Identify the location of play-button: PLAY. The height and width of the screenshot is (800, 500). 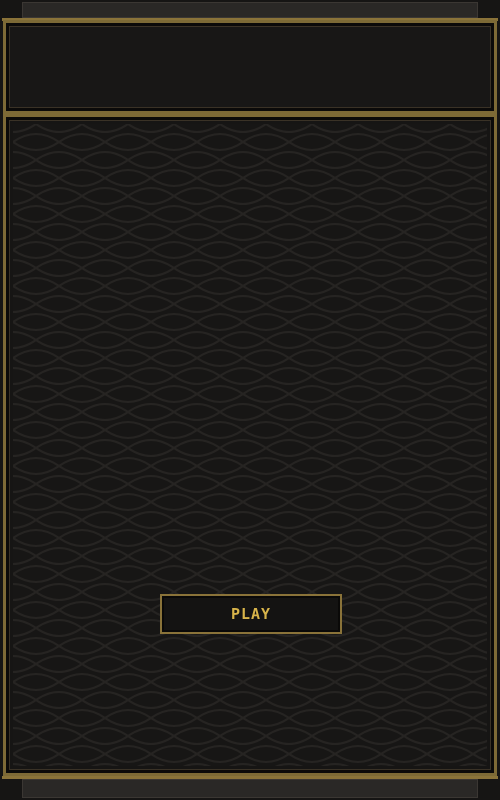
(251, 614).